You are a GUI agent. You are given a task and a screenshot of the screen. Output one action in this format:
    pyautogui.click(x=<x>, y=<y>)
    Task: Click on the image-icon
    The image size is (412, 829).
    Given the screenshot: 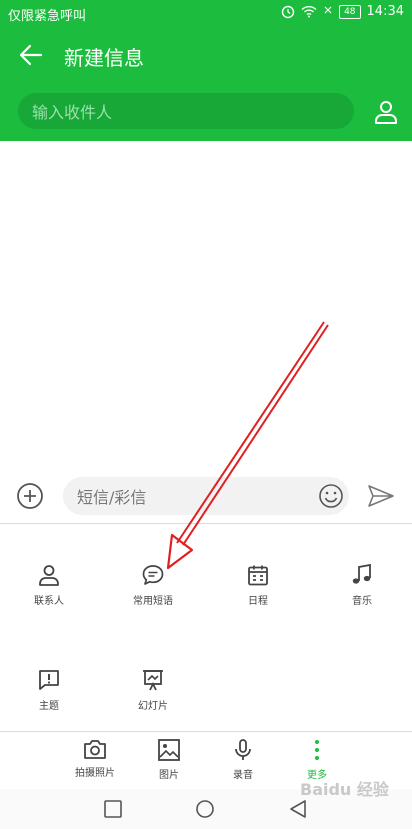 What is the action you would take?
    pyautogui.click(x=169, y=750)
    